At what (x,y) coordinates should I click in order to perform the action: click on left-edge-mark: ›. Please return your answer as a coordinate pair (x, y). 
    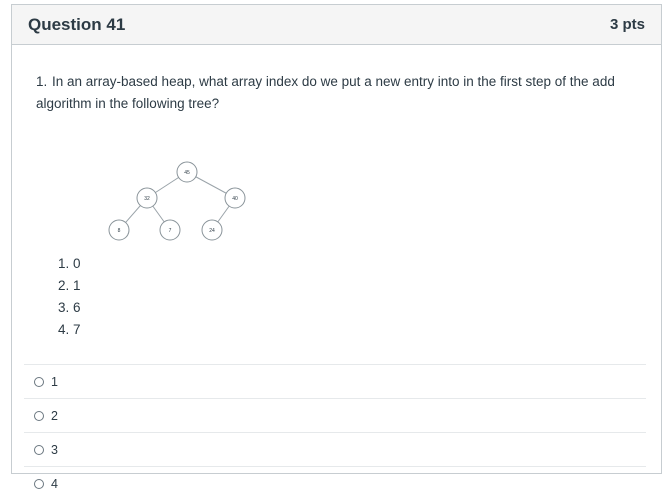
    Looking at the image, I should click on (2, 24).